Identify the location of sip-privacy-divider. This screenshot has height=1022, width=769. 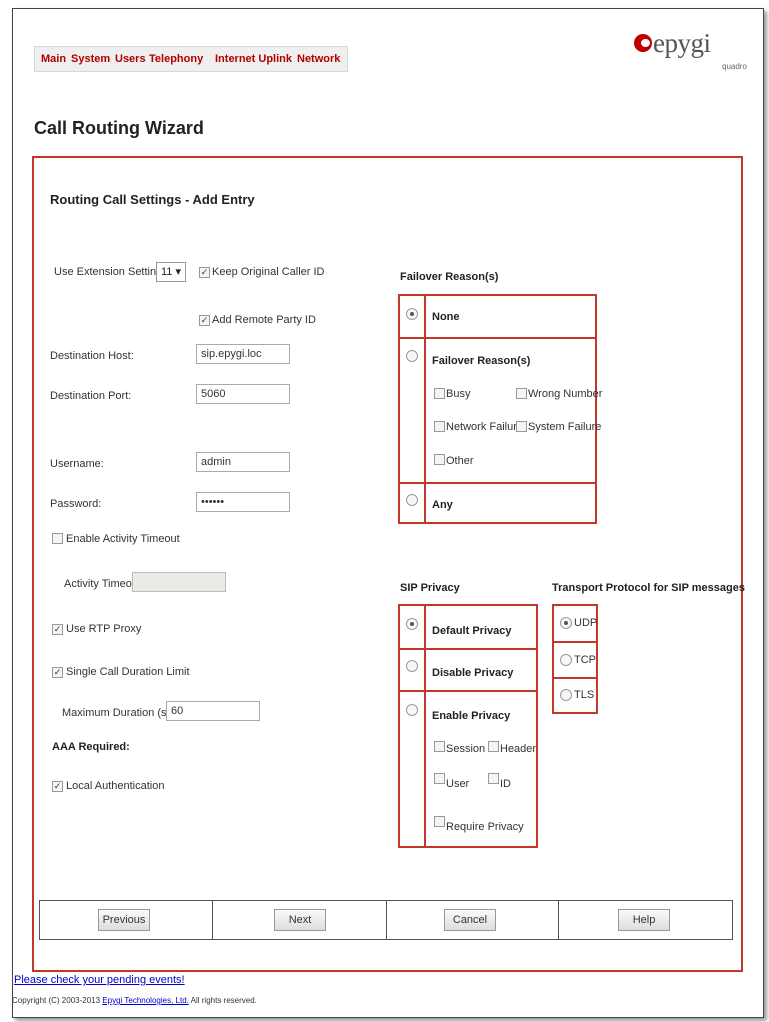
(425, 726).